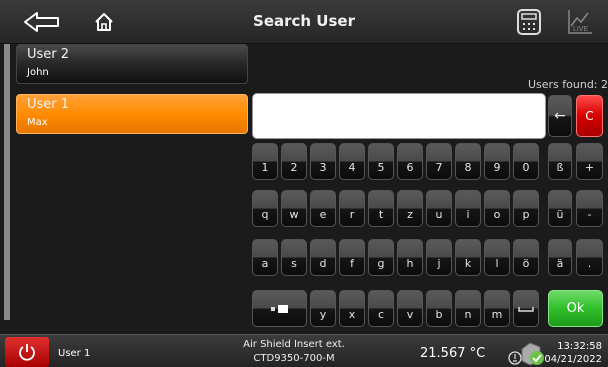  I want to click on clear-key: C, so click(589, 116).